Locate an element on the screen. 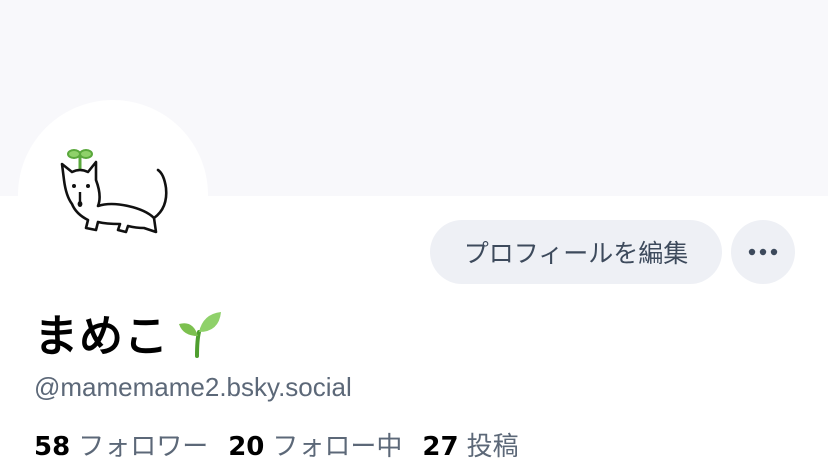  seedling-icon is located at coordinates (200, 335).